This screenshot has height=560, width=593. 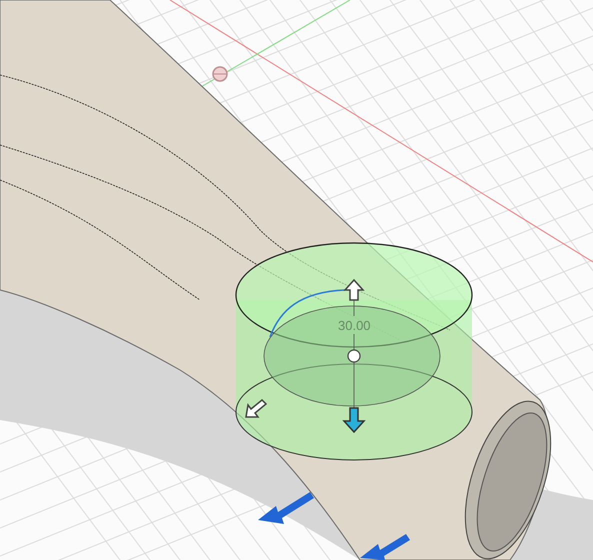 I want to click on diagonal-arrow-icon, so click(x=256, y=408).